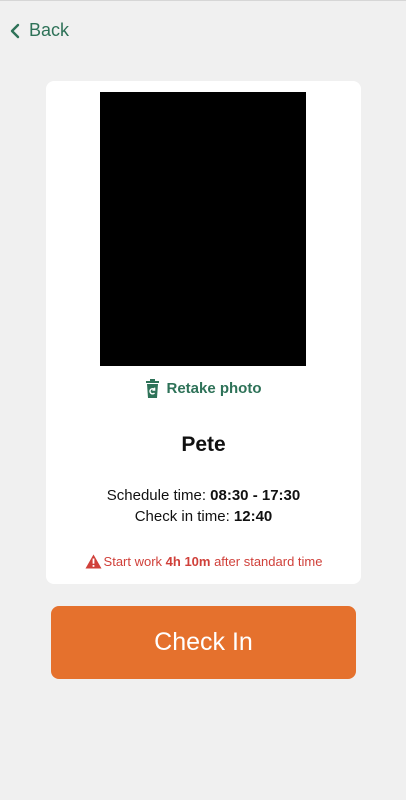  What do you see at coordinates (188, 561) in the screenshot?
I see `late-warning-duration: 4h 10m` at bounding box center [188, 561].